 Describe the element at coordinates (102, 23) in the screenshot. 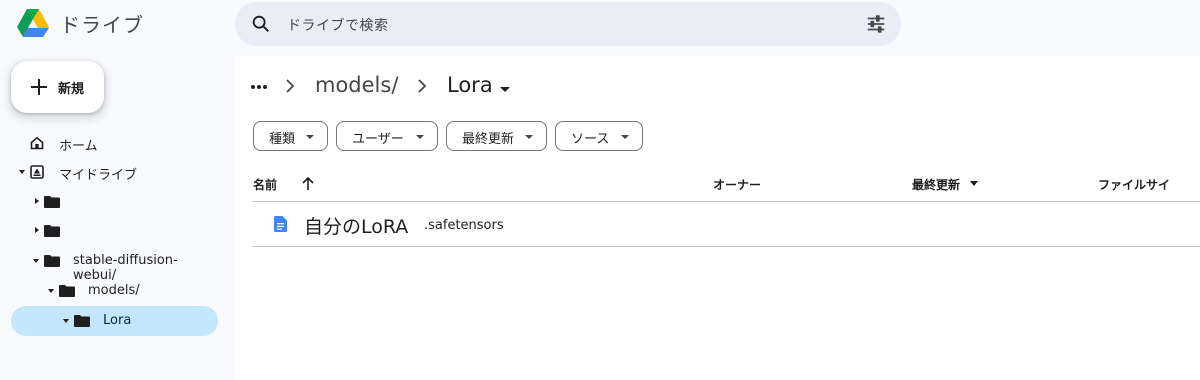

I see `app-title: ドライブ` at that location.